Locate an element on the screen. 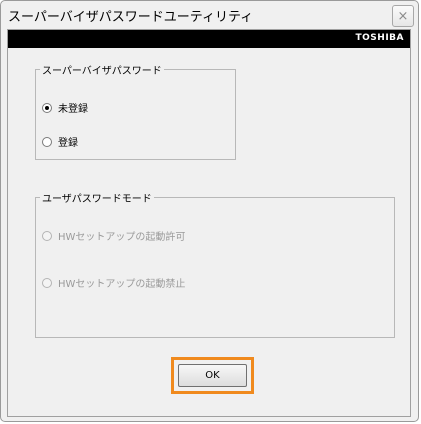 This screenshot has width=421, height=424. ok-highlight-frame: OK is located at coordinates (212, 375).